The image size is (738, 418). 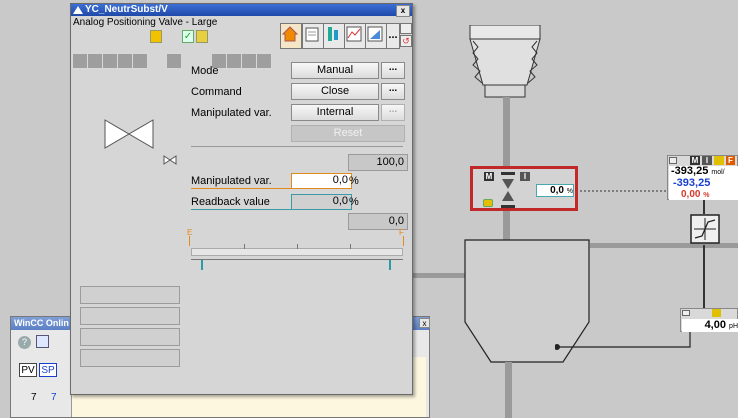 What do you see at coordinates (297, 146) in the screenshot?
I see `separator-line` at bounding box center [297, 146].